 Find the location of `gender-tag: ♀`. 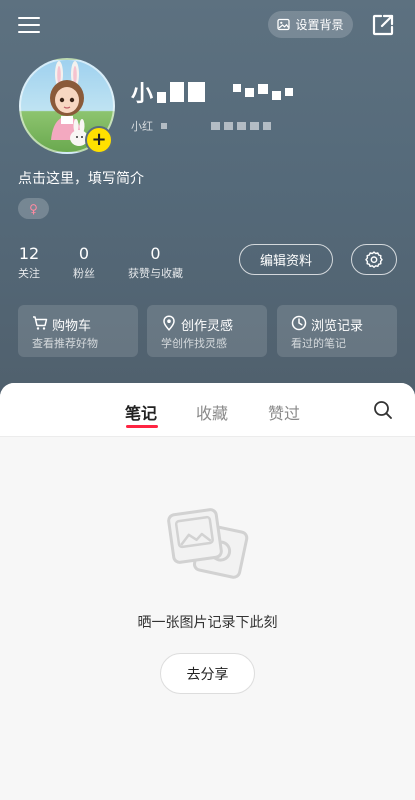

gender-tag: ♀ is located at coordinates (33, 208).